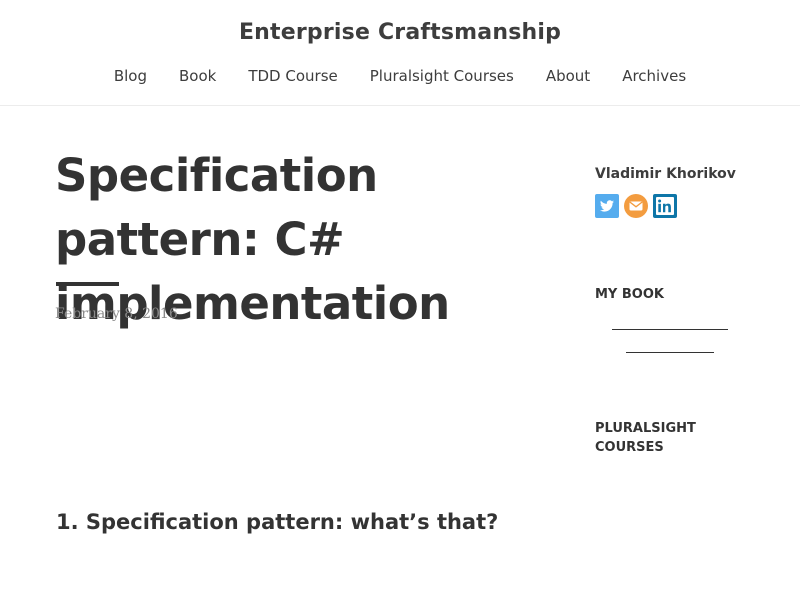 The width and height of the screenshot is (800, 600). What do you see at coordinates (645, 438) in the screenshot?
I see `pluralsight-widget-title: PLURALSIGHT COURSES` at bounding box center [645, 438].